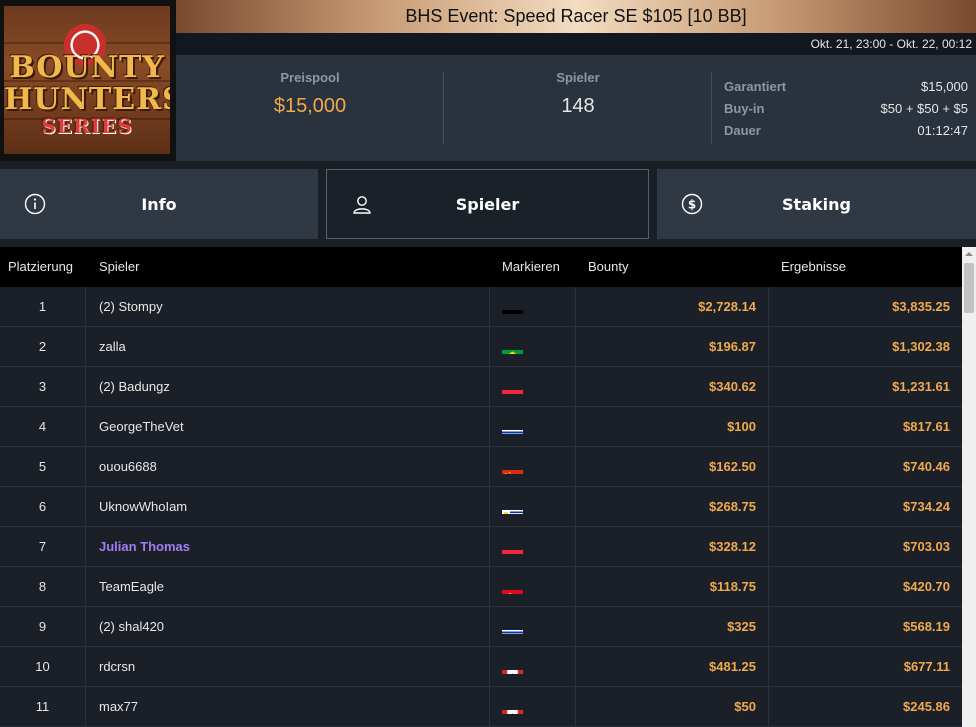 The height and width of the screenshot is (727, 976). What do you see at coordinates (578, 106) in the screenshot?
I see `players-value: 148` at bounding box center [578, 106].